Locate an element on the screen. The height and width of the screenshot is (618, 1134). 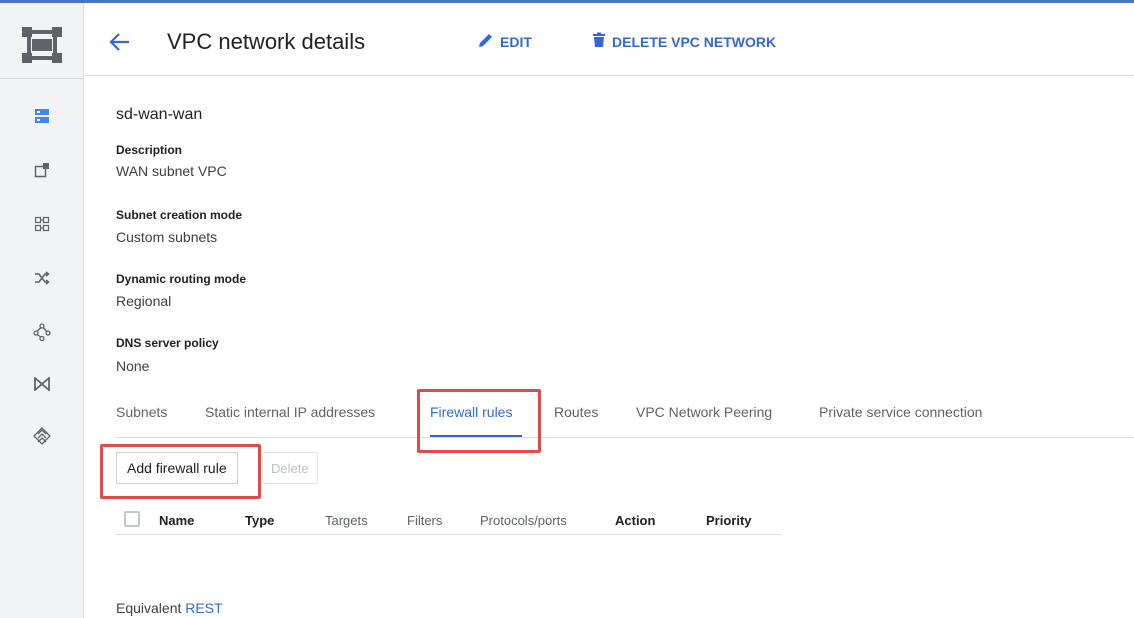
vpc-peering-icon is located at coordinates (42, 332).